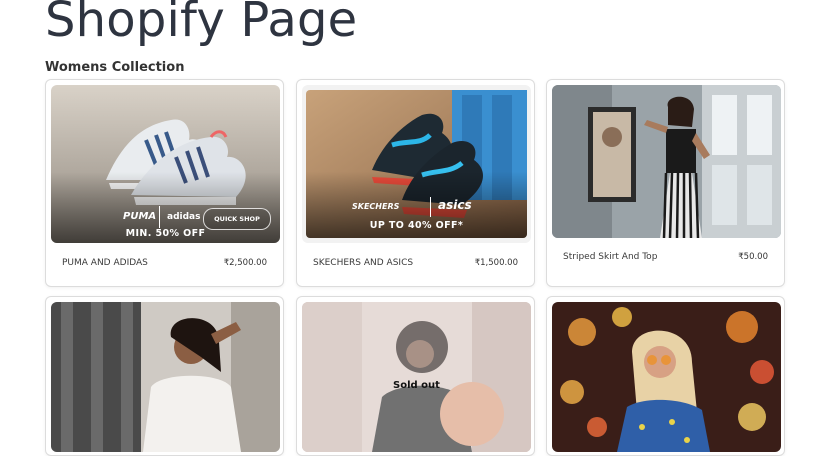 The height and width of the screenshot is (456, 831). Describe the element at coordinates (610, 257) in the screenshot. I see `product-name: Striped Skirt And Top` at that location.